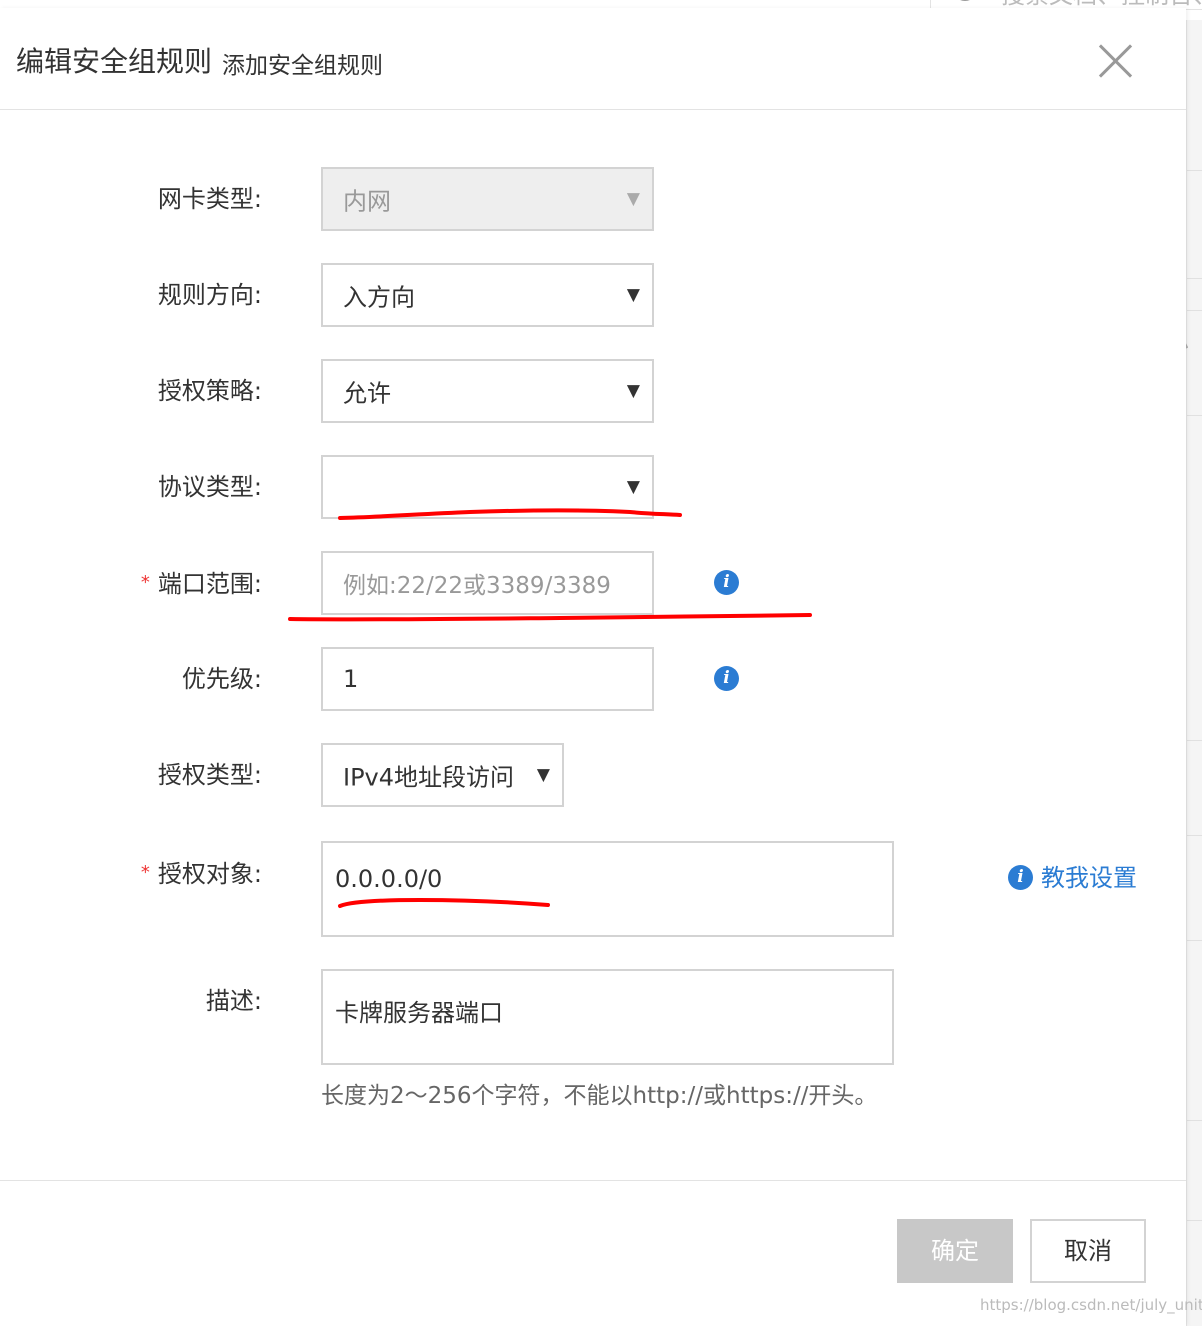 The width and height of the screenshot is (1202, 1326). Describe the element at coordinates (550, 708) in the screenshot. I see `red-annotation-marks` at that location.